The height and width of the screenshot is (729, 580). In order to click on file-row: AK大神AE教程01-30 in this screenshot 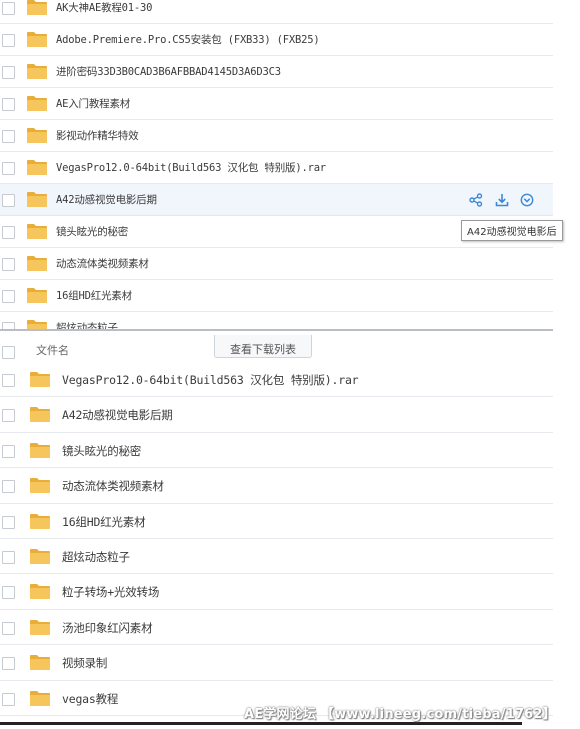, I will do `click(276, 12)`.